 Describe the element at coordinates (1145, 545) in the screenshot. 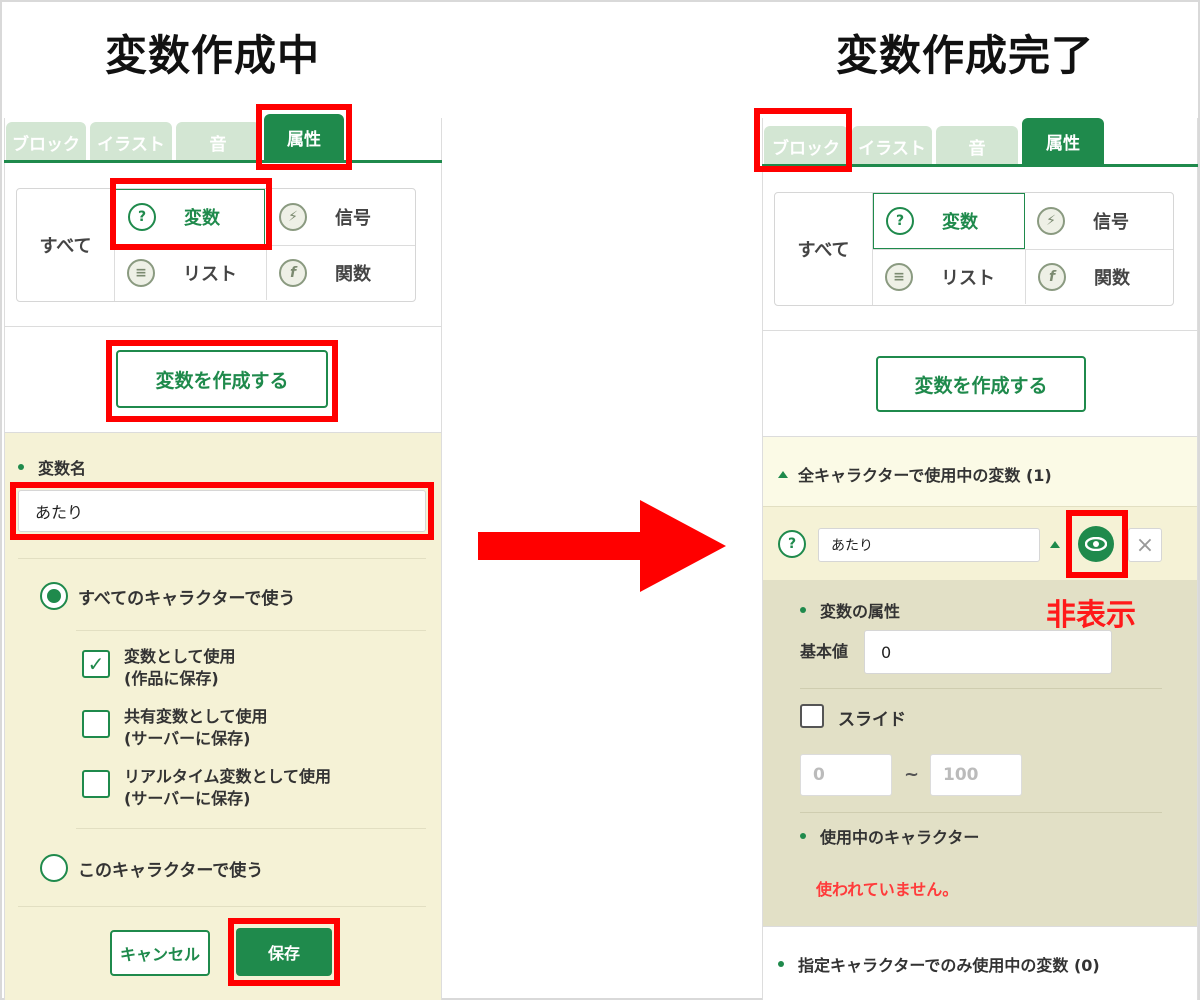

I see `close-icon: ×` at that location.